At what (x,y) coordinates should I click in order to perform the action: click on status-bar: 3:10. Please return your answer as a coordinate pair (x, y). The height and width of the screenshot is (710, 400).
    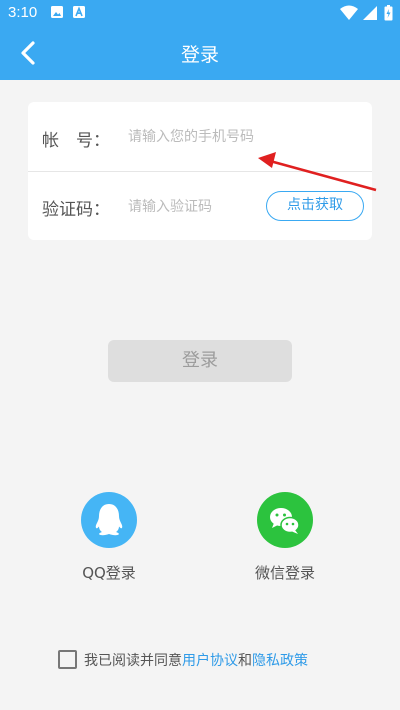
    Looking at the image, I should click on (200, 13).